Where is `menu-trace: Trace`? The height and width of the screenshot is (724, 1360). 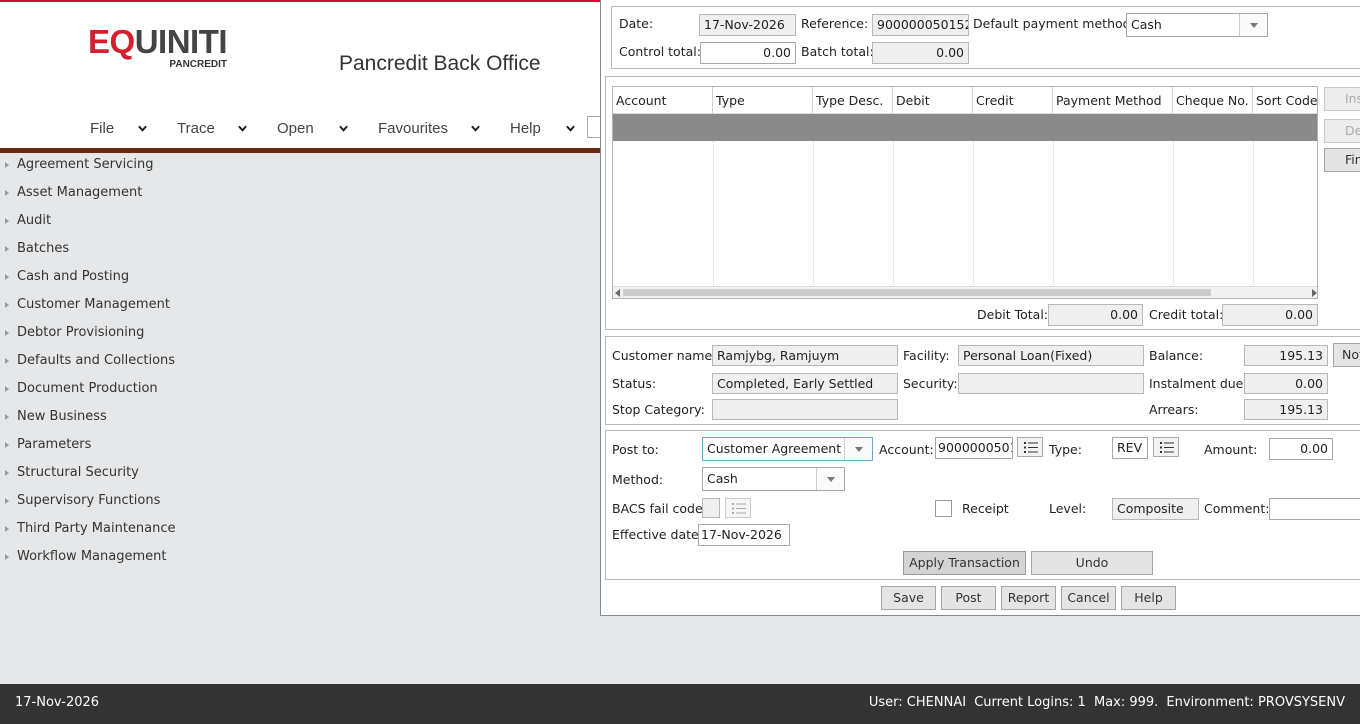
menu-trace: Trace is located at coordinates (196, 128).